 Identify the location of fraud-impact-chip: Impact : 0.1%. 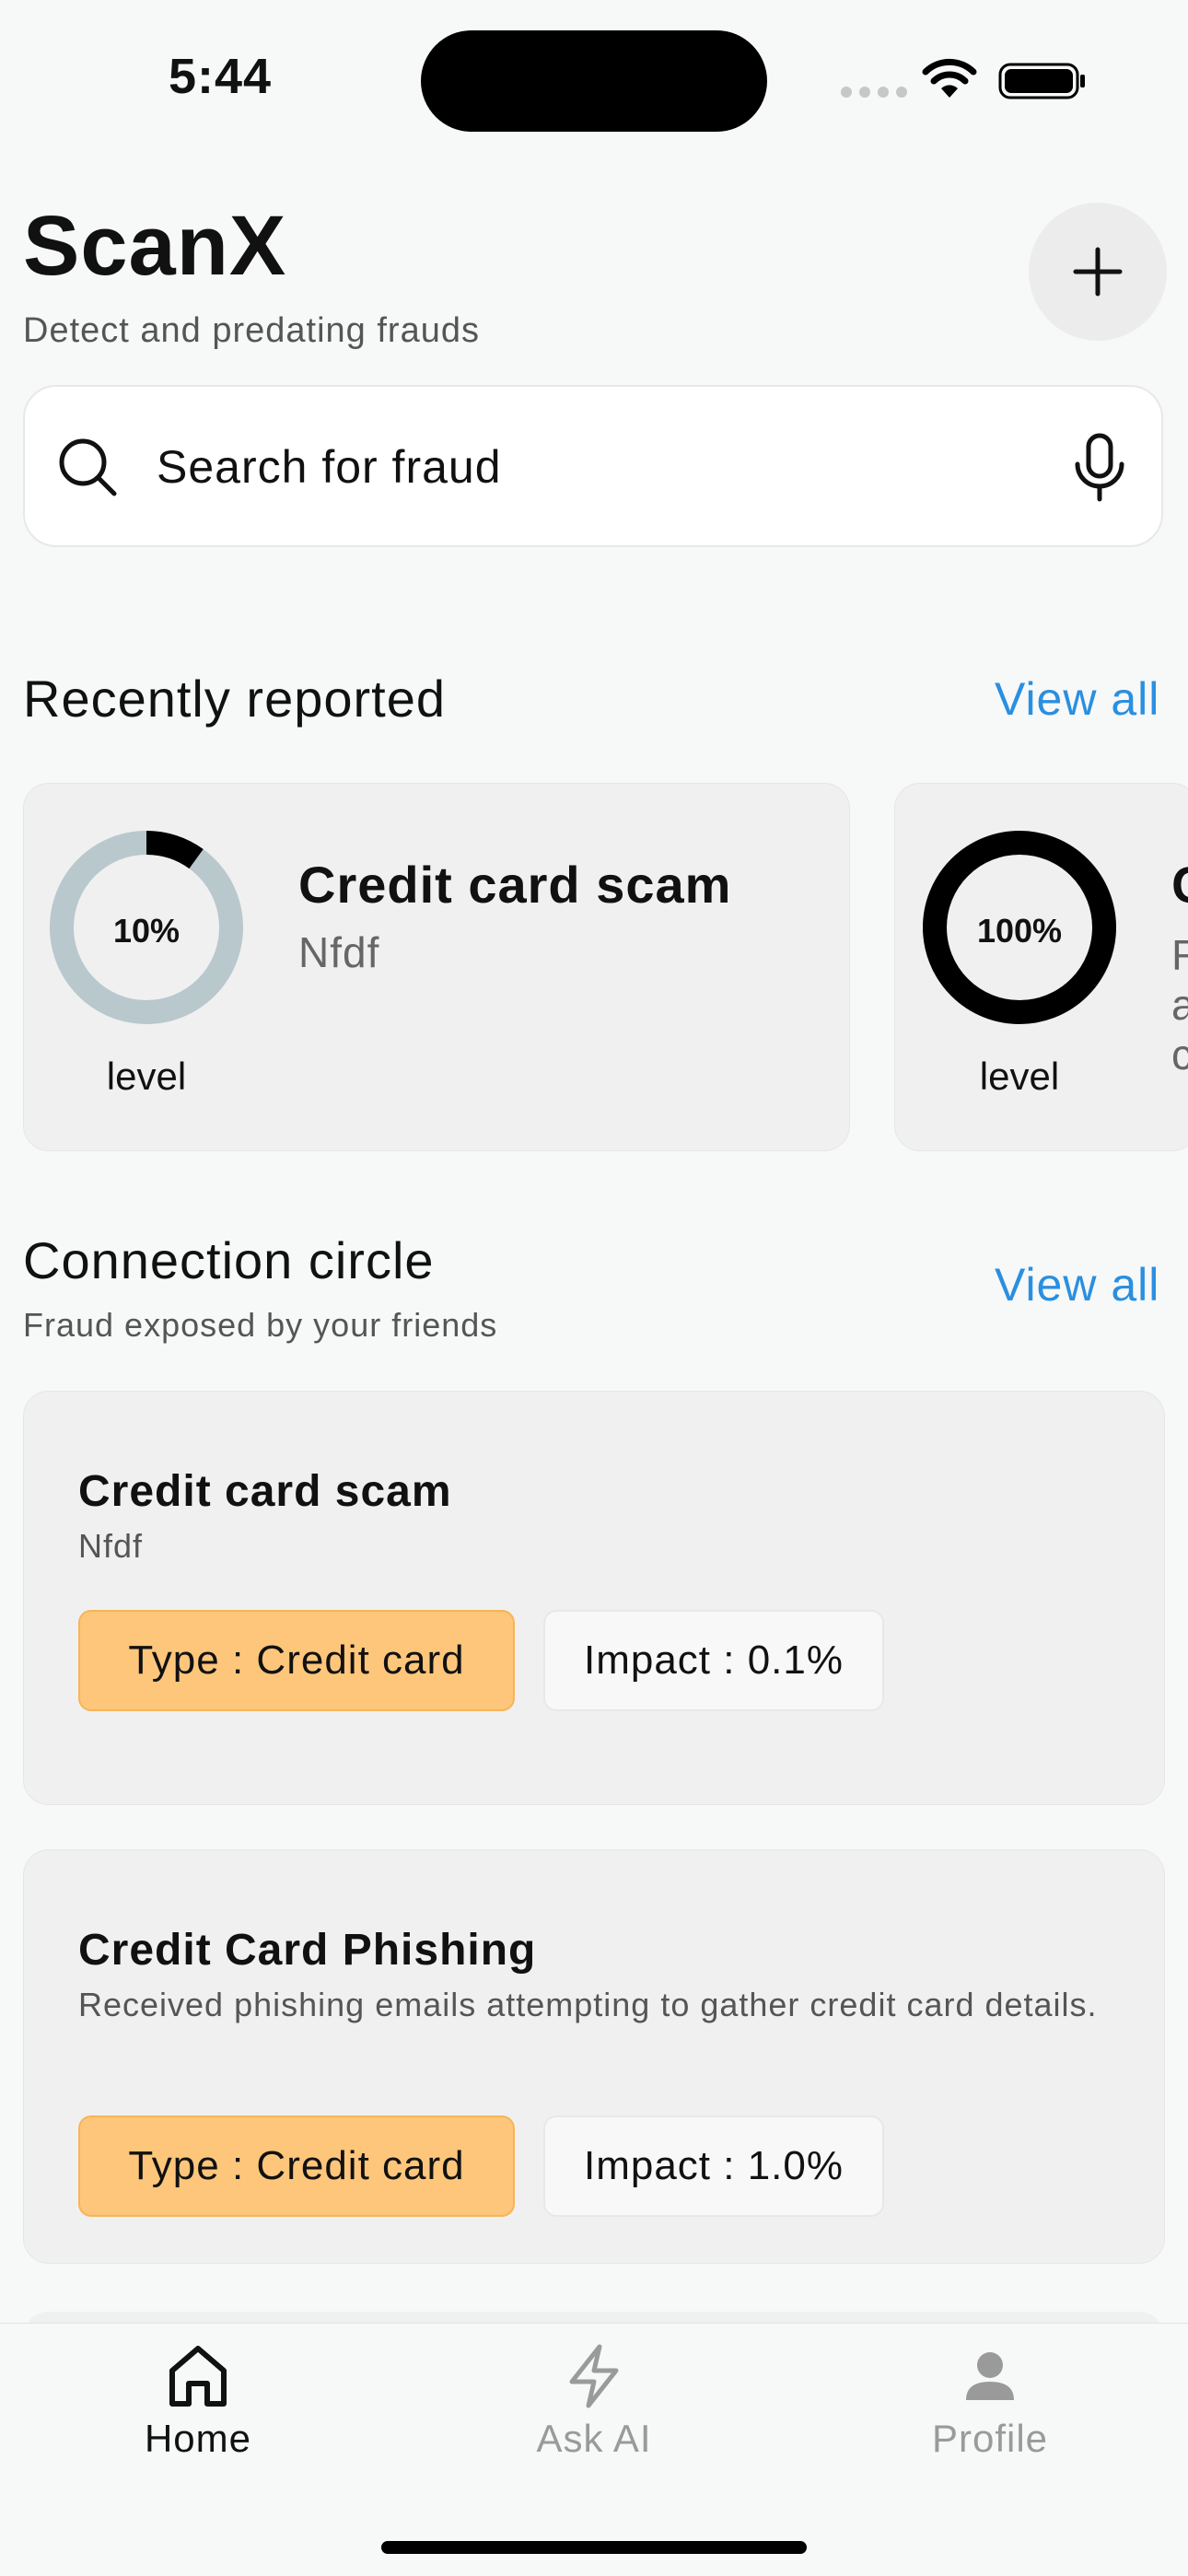
(713, 1660).